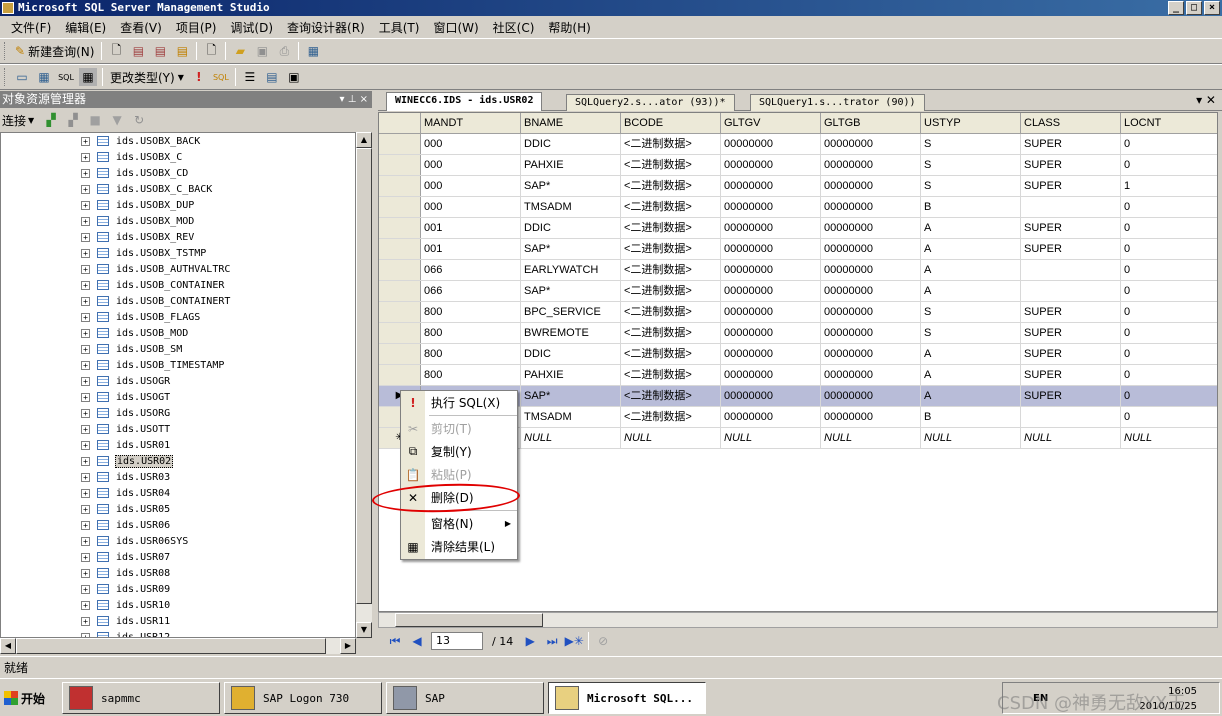  What do you see at coordinates (73, 120) in the screenshot?
I see `disconnect-icon: ▞` at bounding box center [73, 120].